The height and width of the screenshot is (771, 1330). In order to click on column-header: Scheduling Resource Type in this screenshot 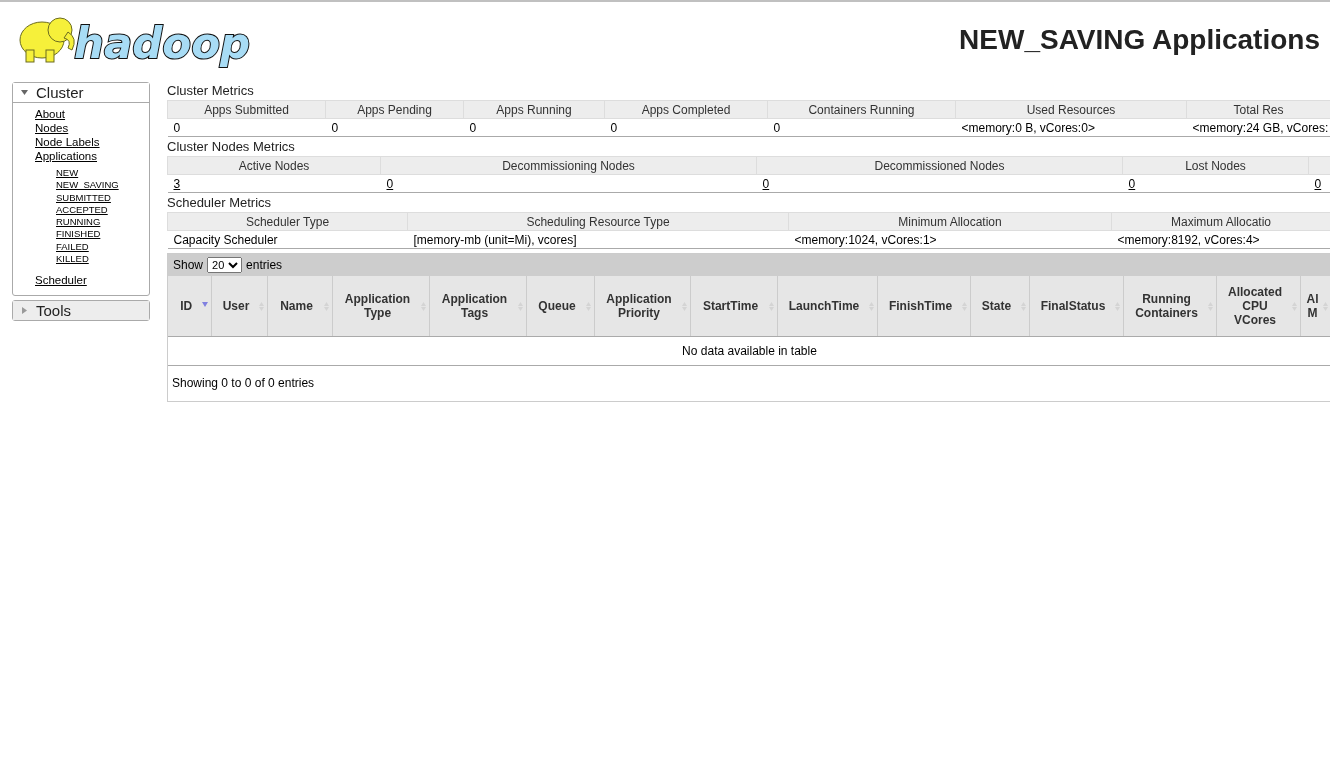, I will do `click(598, 221)`.